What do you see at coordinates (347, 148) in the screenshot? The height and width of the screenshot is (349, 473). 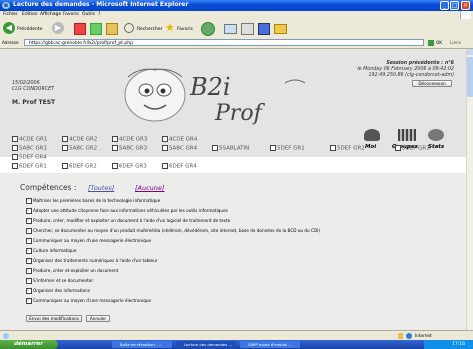 I see `group-checkbox: 5DEF GR2` at bounding box center [347, 148].